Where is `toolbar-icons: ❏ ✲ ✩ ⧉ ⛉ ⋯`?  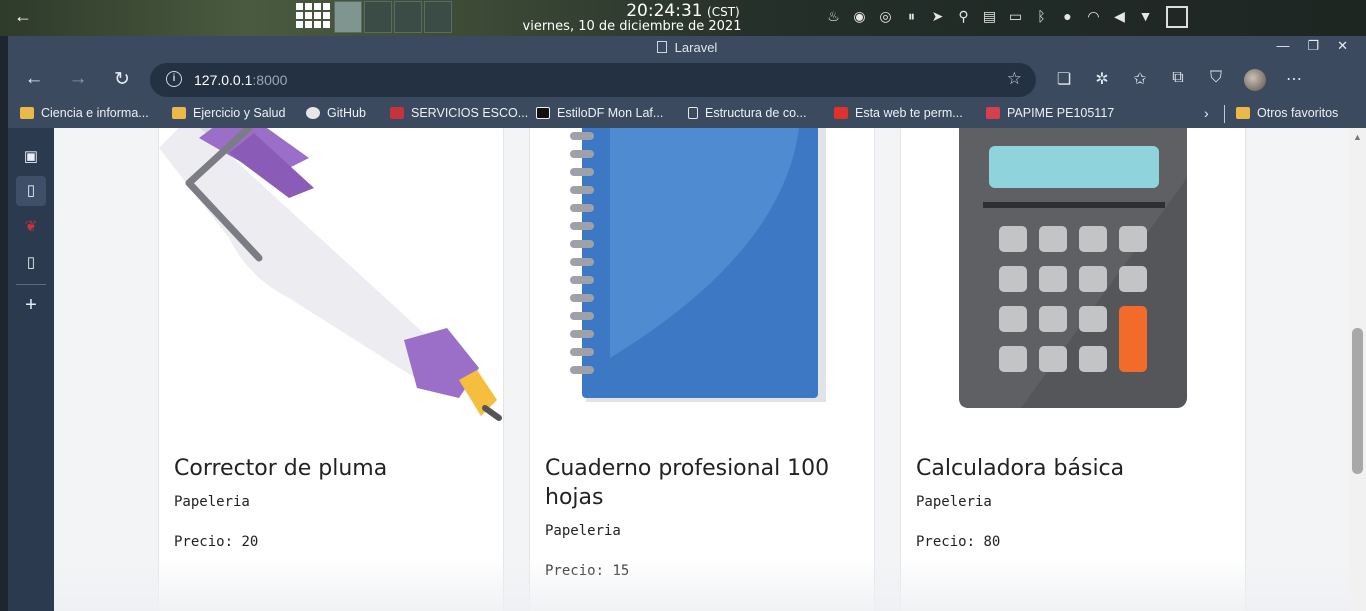 toolbar-icons: ❏ ✲ ✩ ⧉ ⛉ ⋯ is located at coordinates (1179, 80).